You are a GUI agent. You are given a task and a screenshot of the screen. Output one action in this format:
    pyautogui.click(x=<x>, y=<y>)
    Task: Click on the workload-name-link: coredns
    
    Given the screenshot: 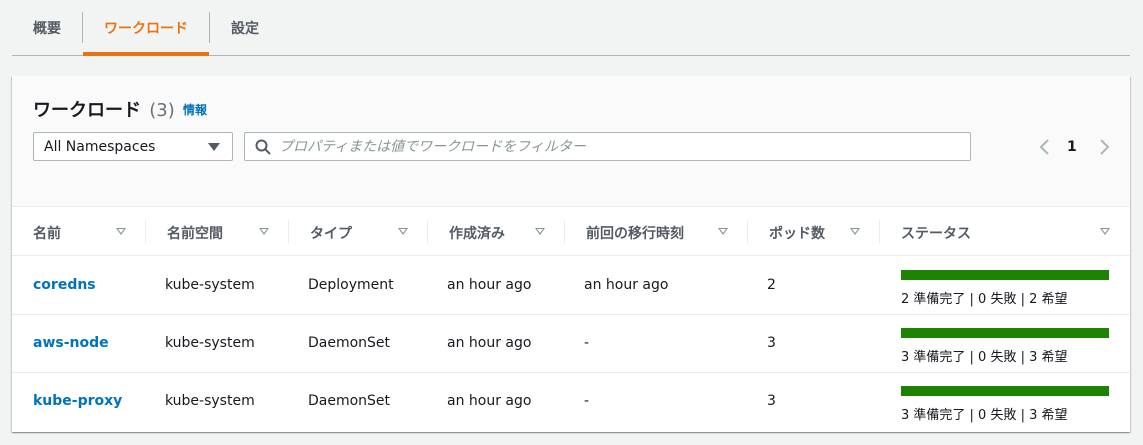 What is the action you would take?
    pyautogui.click(x=64, y=285)
    